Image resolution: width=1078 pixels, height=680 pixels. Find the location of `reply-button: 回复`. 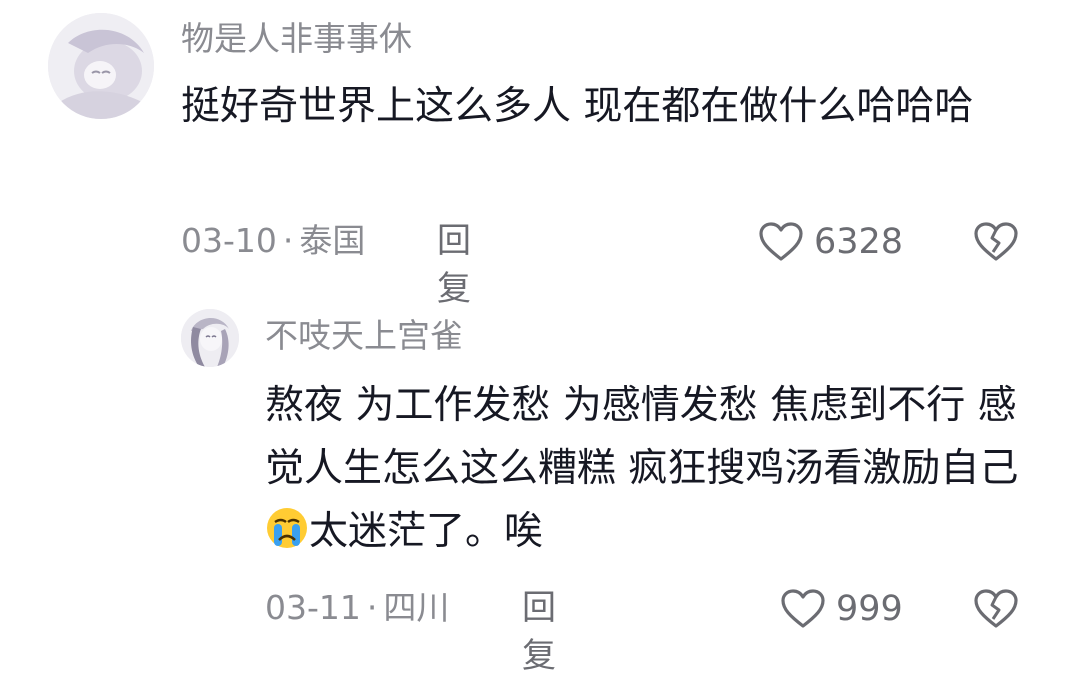

reply-button: 回复 is located at coordinates (454, 265).